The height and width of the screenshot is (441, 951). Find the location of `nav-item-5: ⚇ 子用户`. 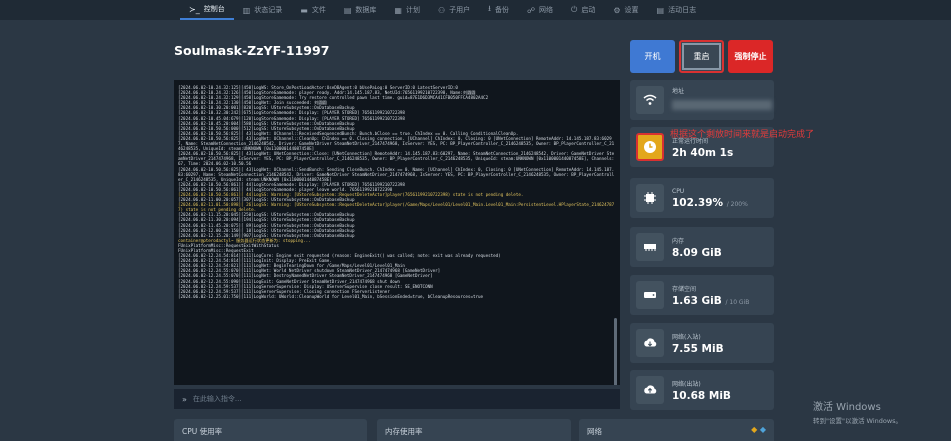

nav-item-5: ⚇ 子用户 is located at coordinates (454, 10).